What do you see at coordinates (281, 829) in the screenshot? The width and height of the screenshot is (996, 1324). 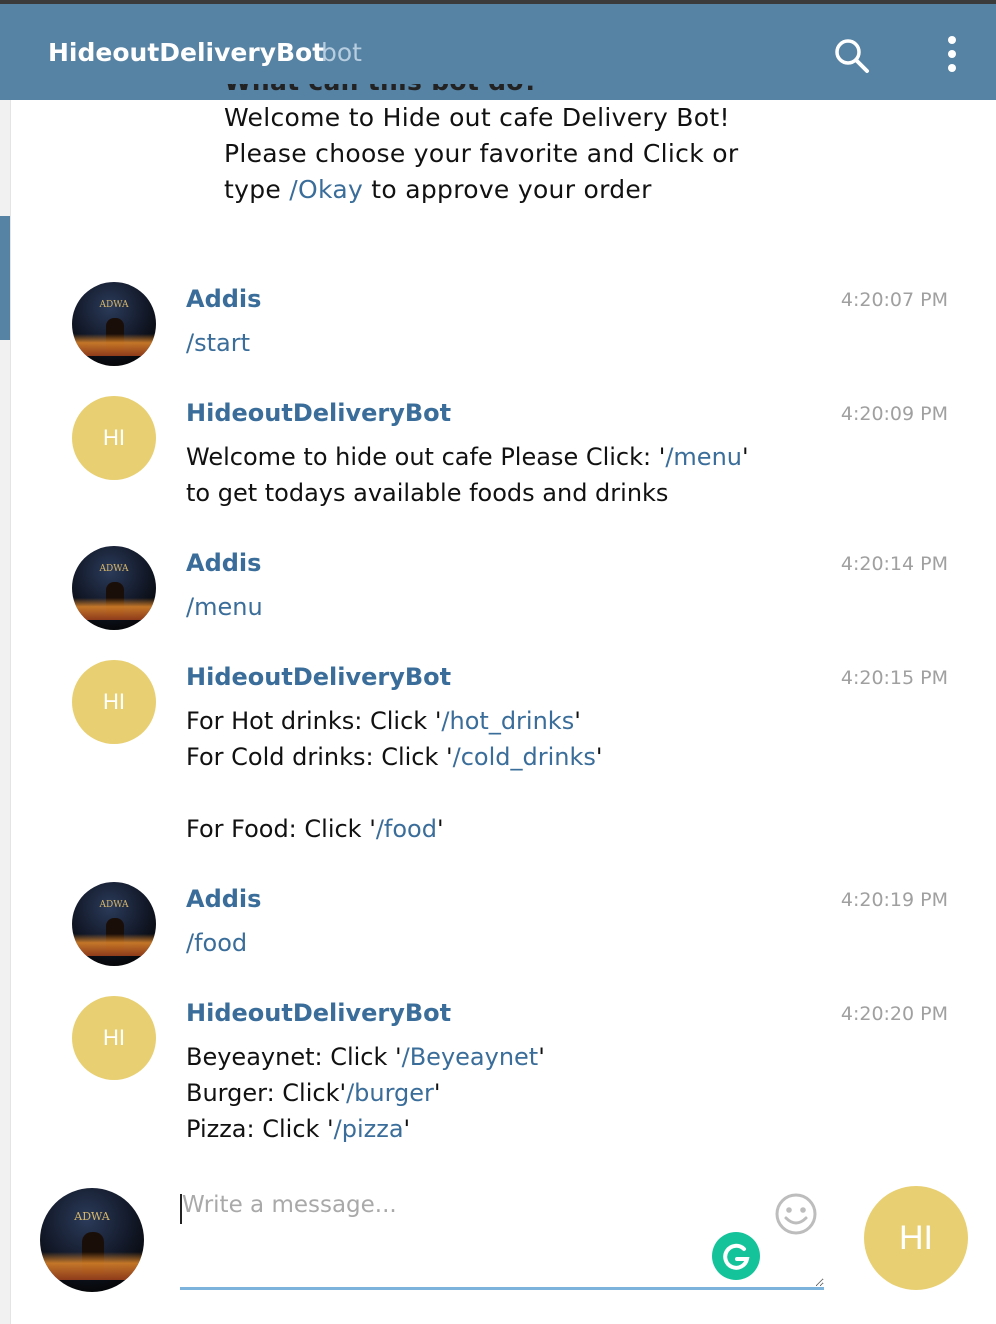 I see `message-text: For Food: Click '` at bounding box center [281, 829].